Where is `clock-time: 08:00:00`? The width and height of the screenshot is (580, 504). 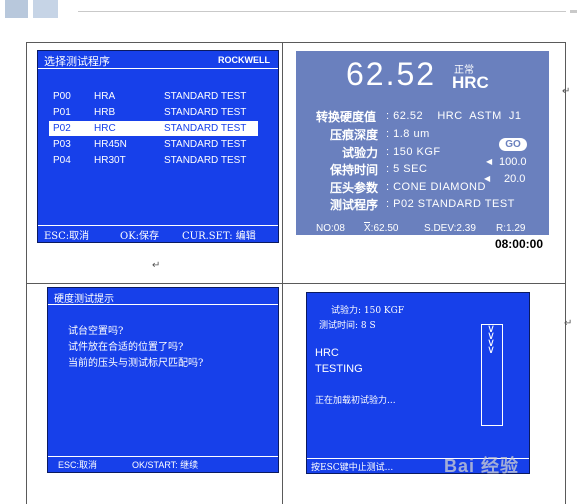 clock-time: 08:00:00 is located at coordinates (518, 244).